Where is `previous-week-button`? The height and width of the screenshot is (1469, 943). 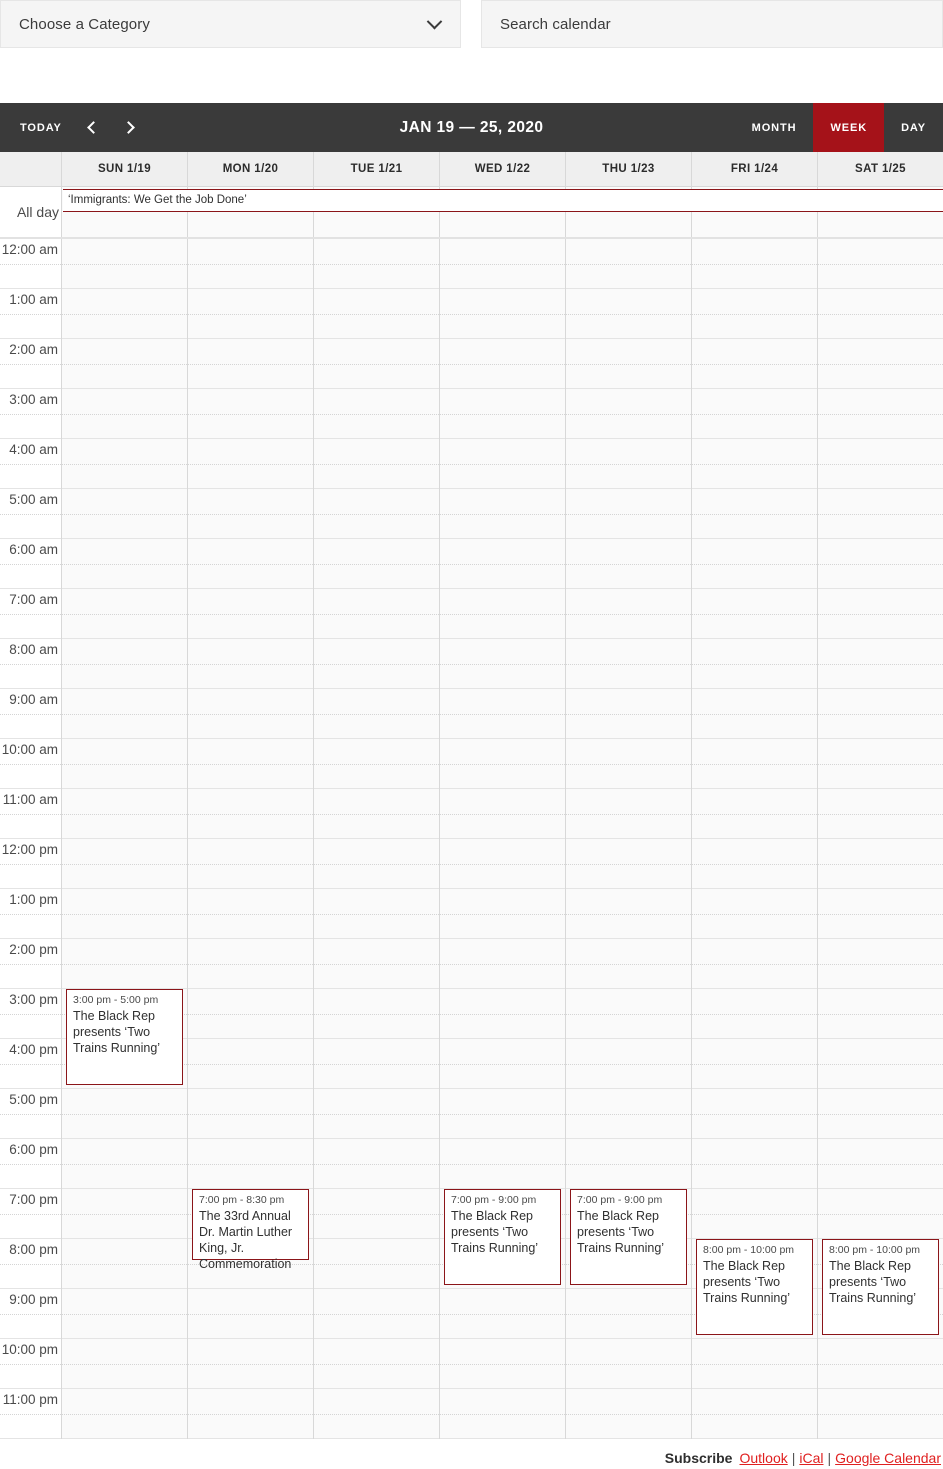
previous-week-button is located at coordinates (92, 128).